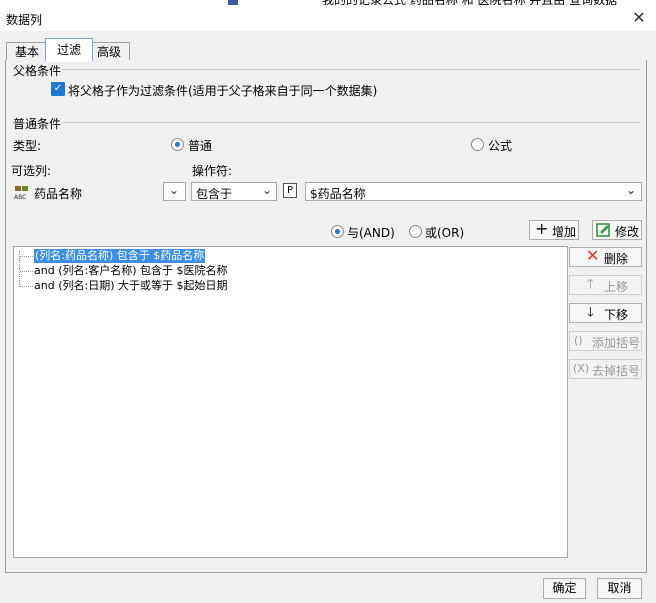 This screenshot has height=603, width=656. Describe the element at coordinates (21, 193) in the screenshot. I see `abc-field-icon: ABC` at that location.